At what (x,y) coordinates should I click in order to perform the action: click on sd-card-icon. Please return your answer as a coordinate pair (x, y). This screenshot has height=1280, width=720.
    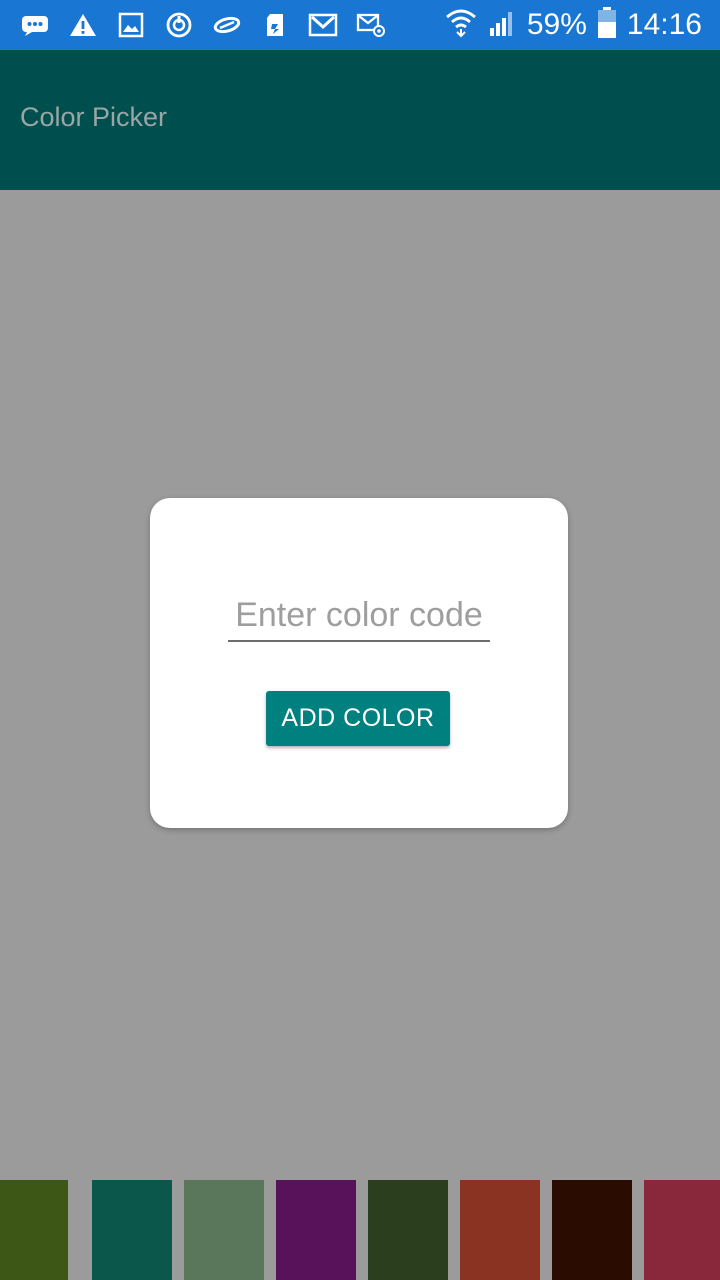
    Looking at the image, I should click on (275, 25).